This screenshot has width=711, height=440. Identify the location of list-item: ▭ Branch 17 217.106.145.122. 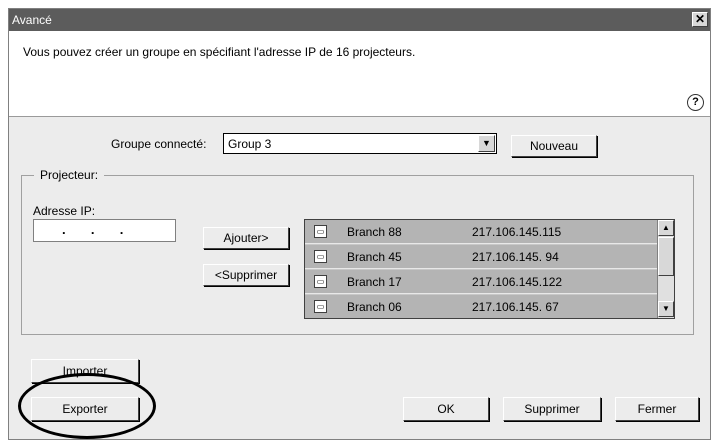
(482, 282).